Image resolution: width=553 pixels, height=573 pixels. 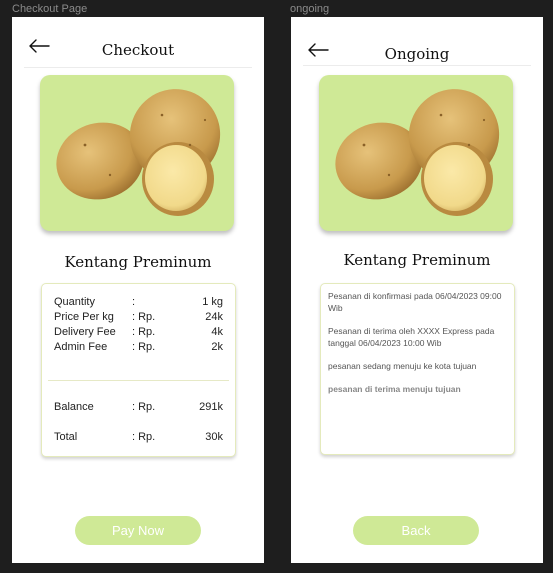 I want to click on row-label: Total, so click(x=66, y=437).